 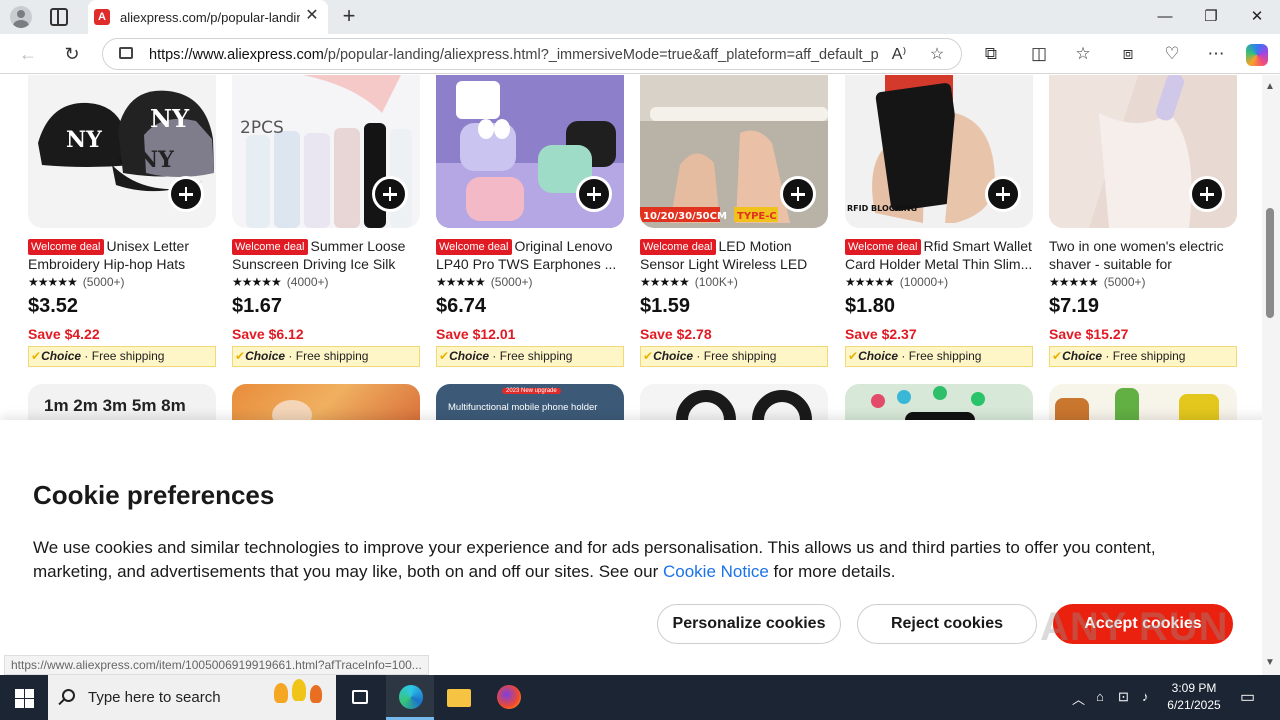 I want to click on image-label: 10/20/30/50CM, so click(x=685, y=216).